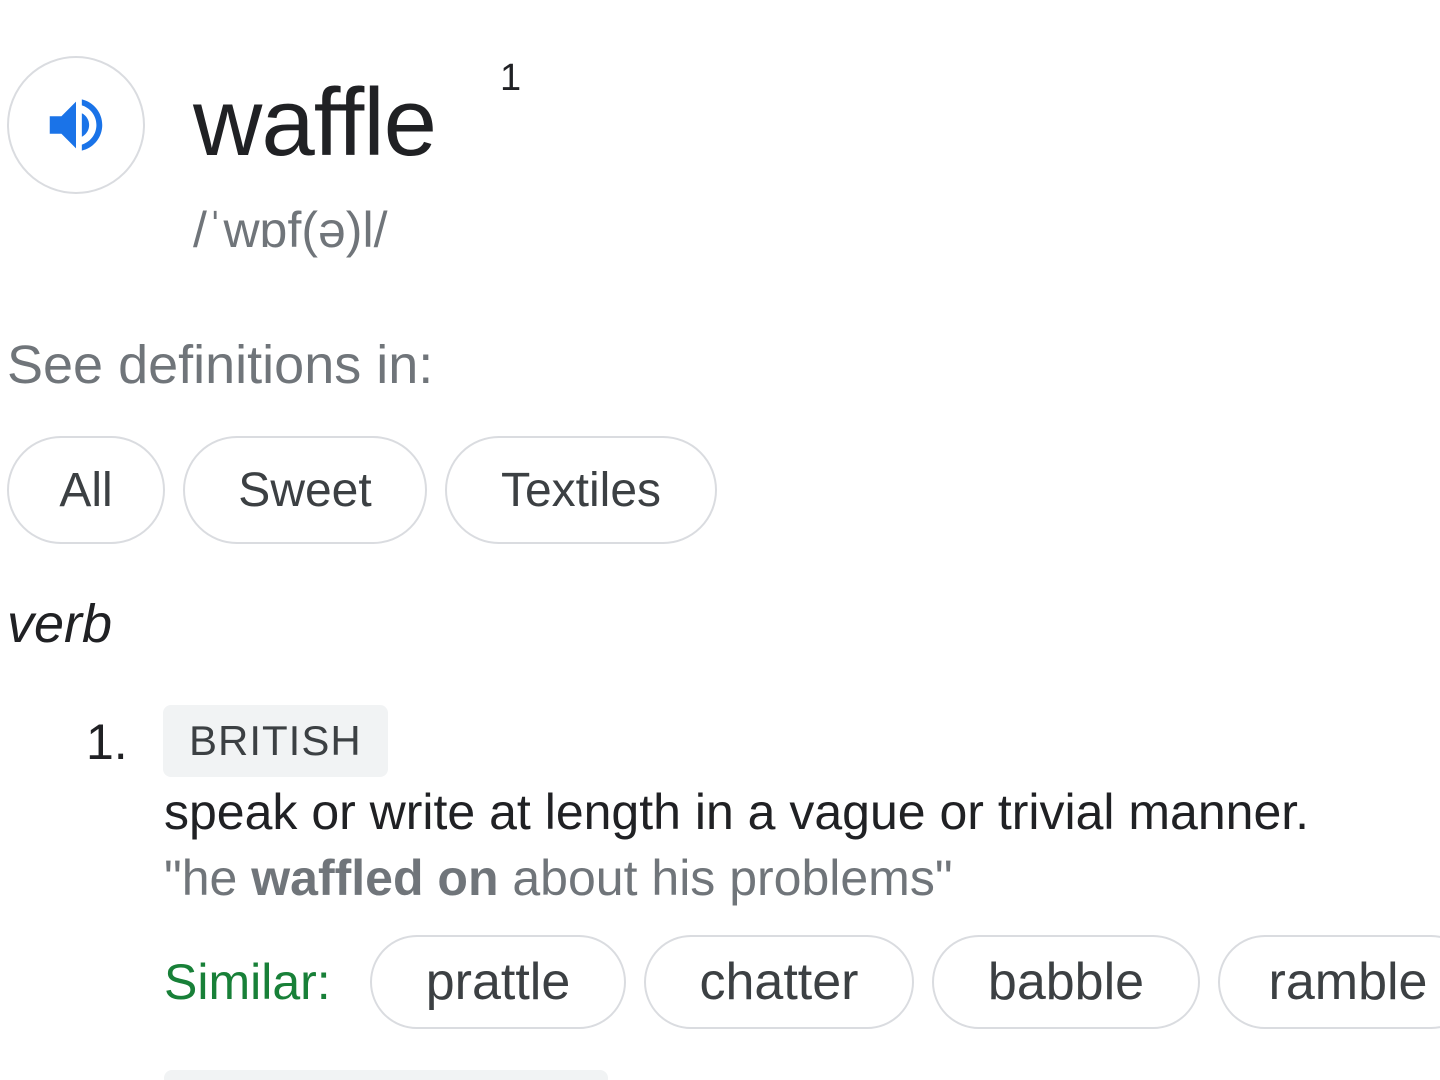  What do you see at coordinates (511, 78) in the screenshot?
I see `homograph-number: 1` at bounding box center [511, 78].